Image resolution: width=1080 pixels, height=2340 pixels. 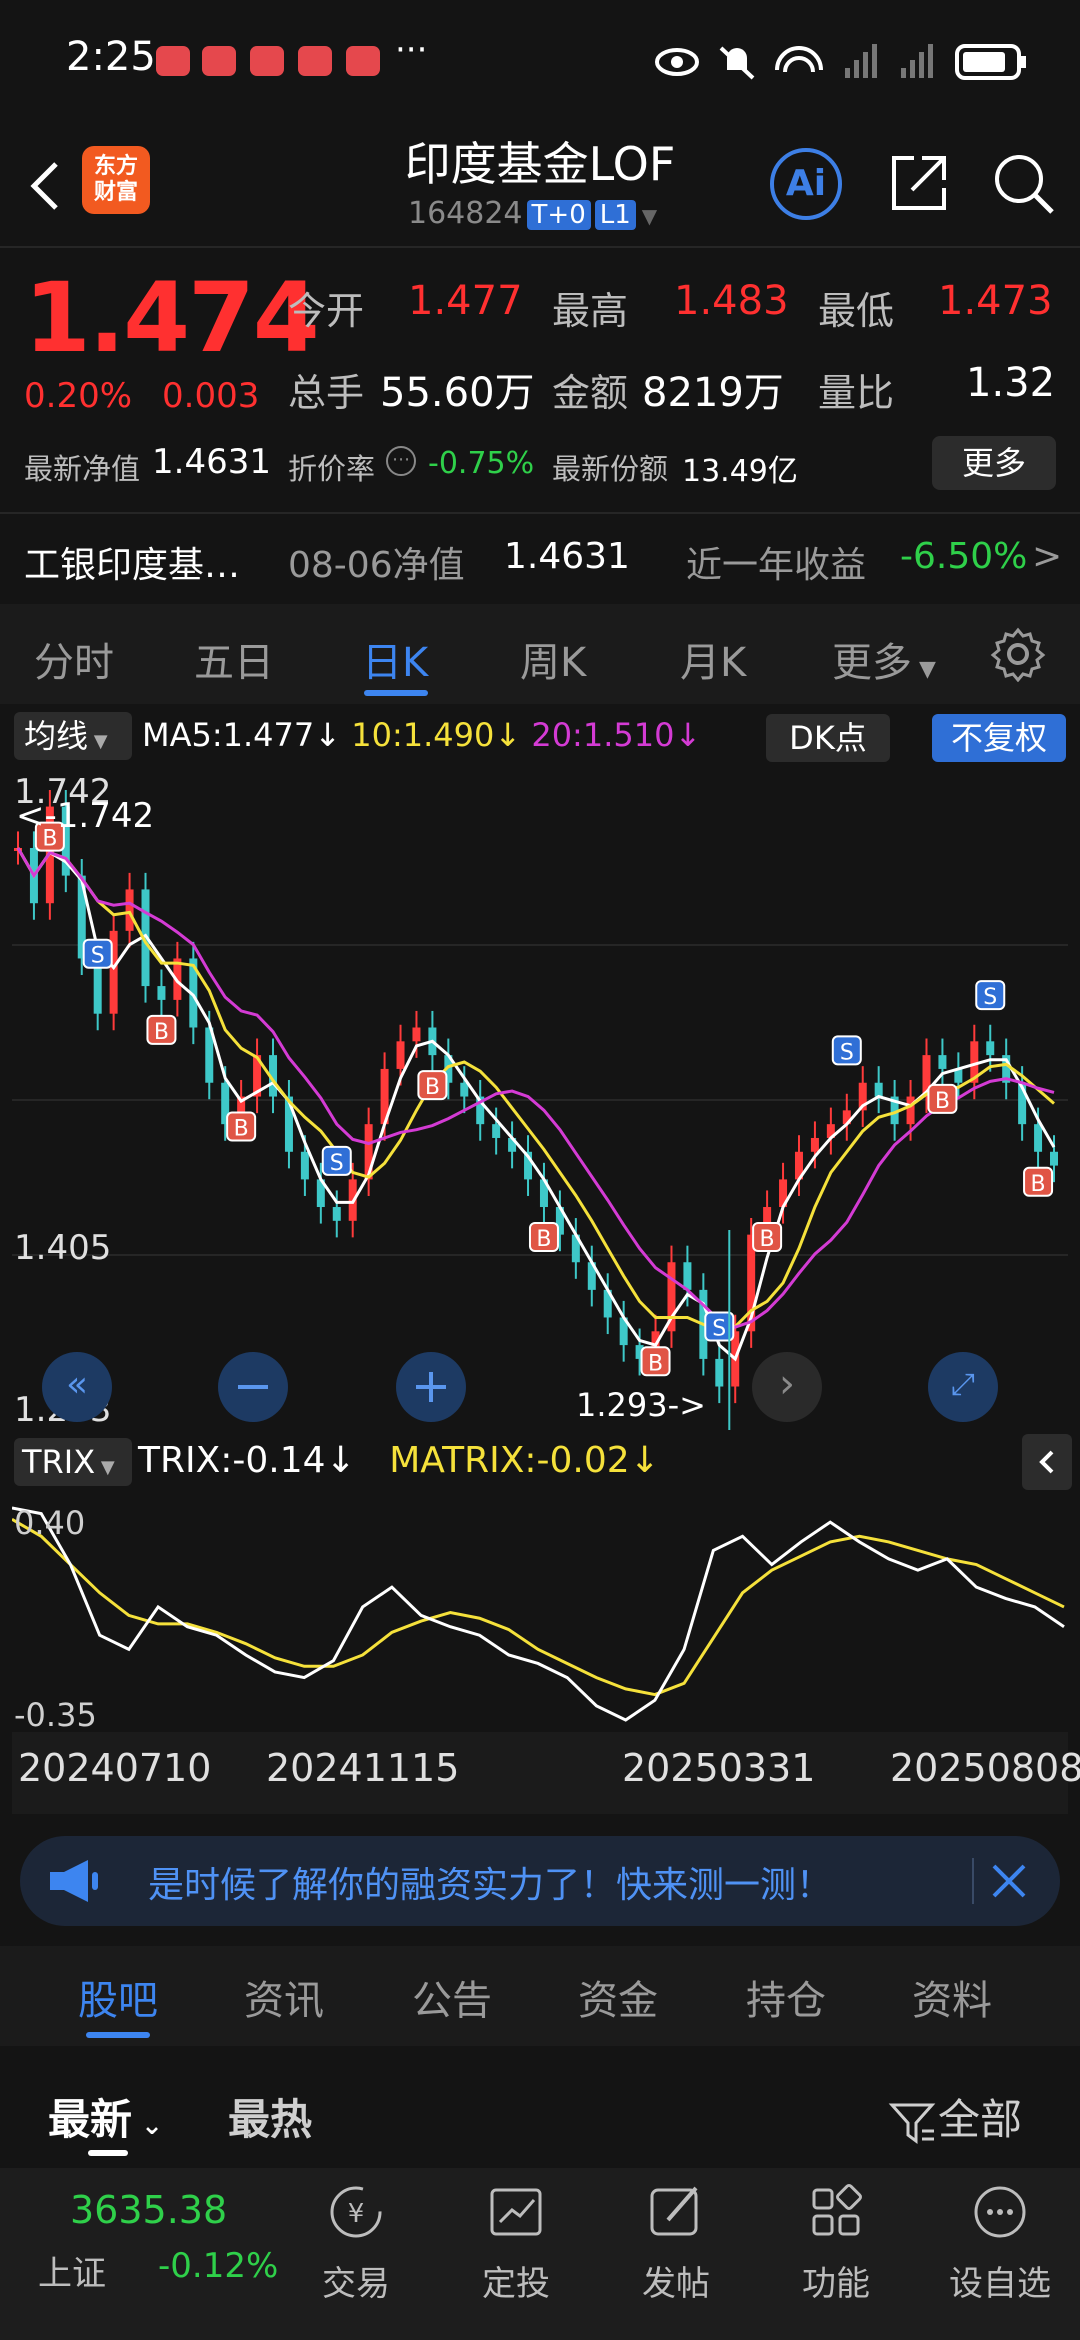 I want to click on indicator-label: 均线, so click(x=56, y=736).